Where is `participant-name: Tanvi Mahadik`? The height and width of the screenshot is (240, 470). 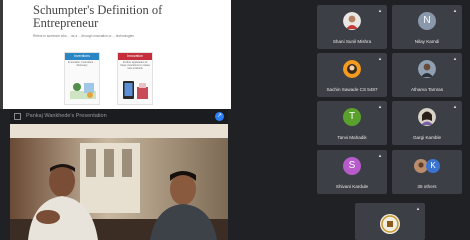
participant-name: Tanvi Mahadik is located at coordinates (352, 137).